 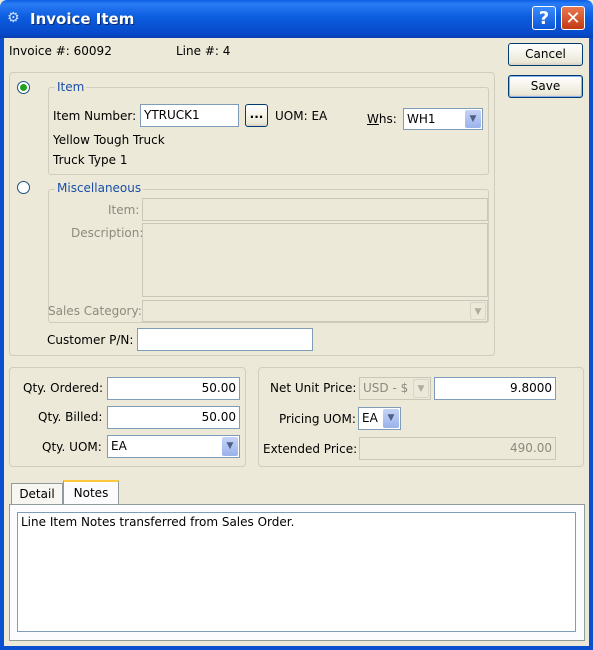 I want to click on pricing-uom-label: Pricing UOM:, so click(x=317, y=419).